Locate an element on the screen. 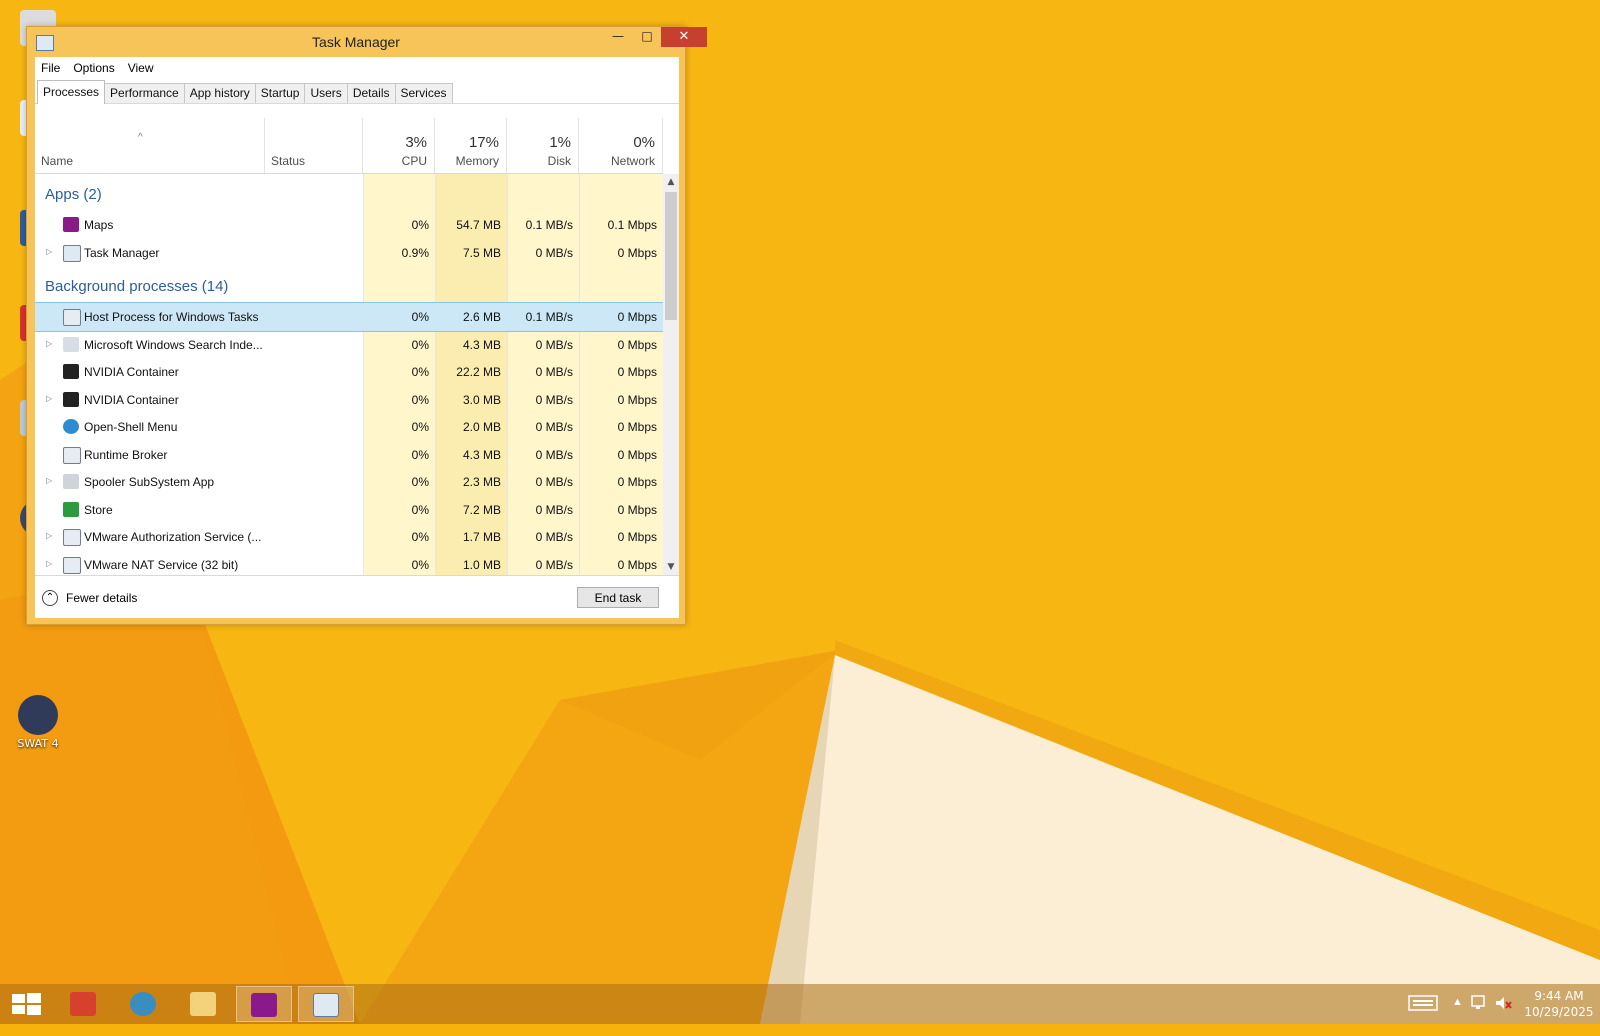 Image resolution: width=1600 pixels, height=1036 pixels. sort-up-icon: ^ is located at coordinates (140, 137).